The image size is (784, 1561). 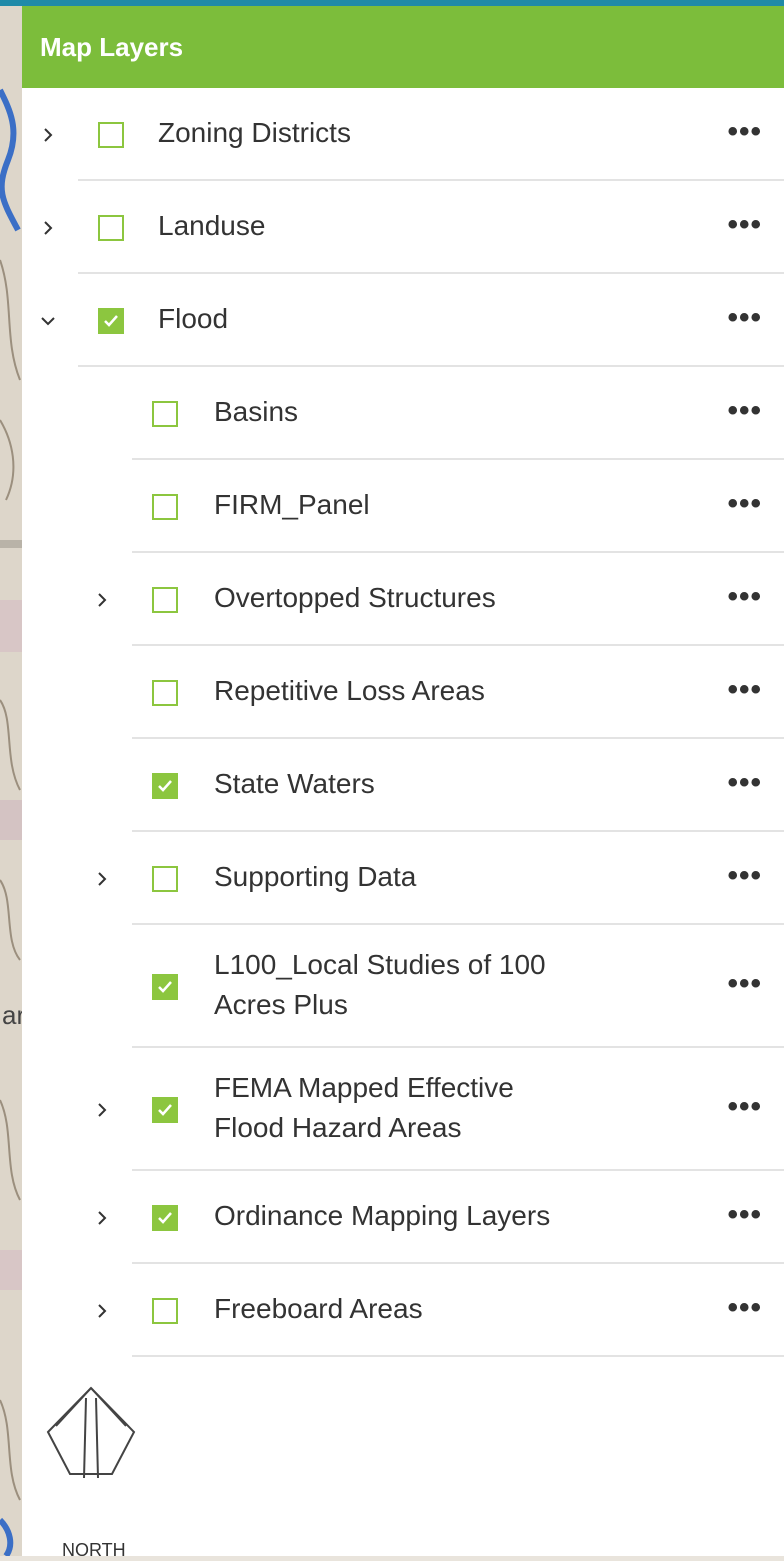 What do you see at coordinates (292, 505) in the screenshot?
I see `layer-label: FIRM_Panel` at bounding box center [292, 505].